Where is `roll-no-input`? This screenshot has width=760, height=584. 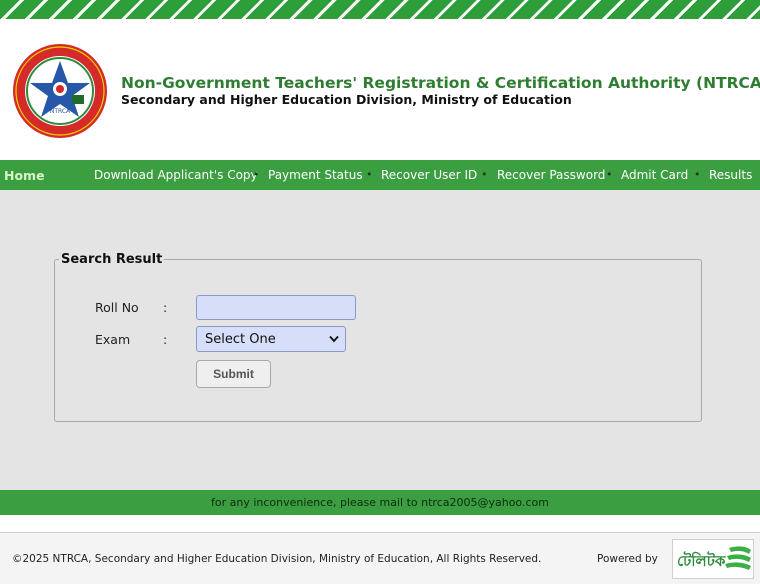
roll-no-input is located at coordinates (276, 307).